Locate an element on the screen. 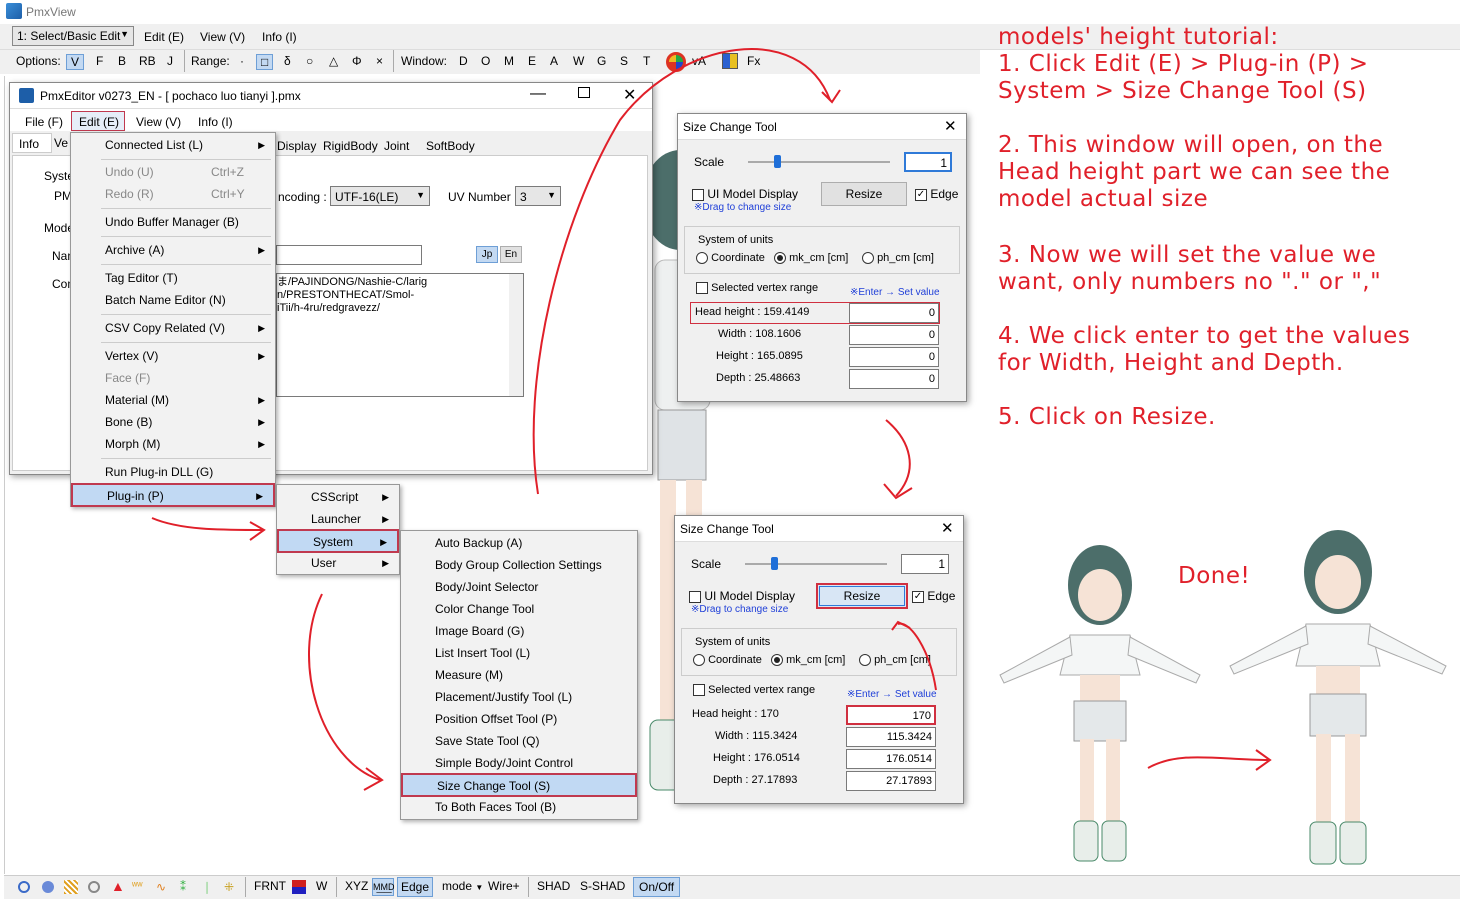 The width and height of the screenshot is (1460, 900). tutorial-title: models' height tutorial: is located at coordinates (1138, 37).